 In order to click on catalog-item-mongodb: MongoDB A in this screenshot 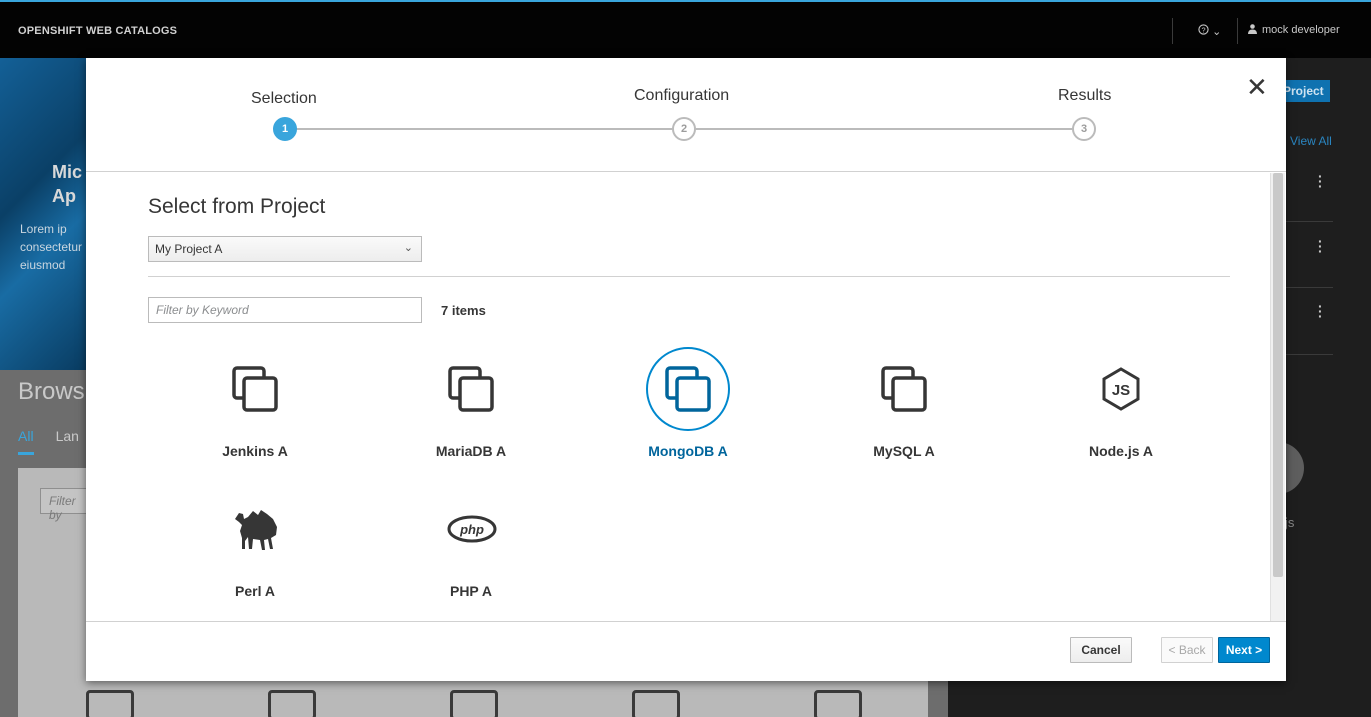, I will do `click(688, 410)`.